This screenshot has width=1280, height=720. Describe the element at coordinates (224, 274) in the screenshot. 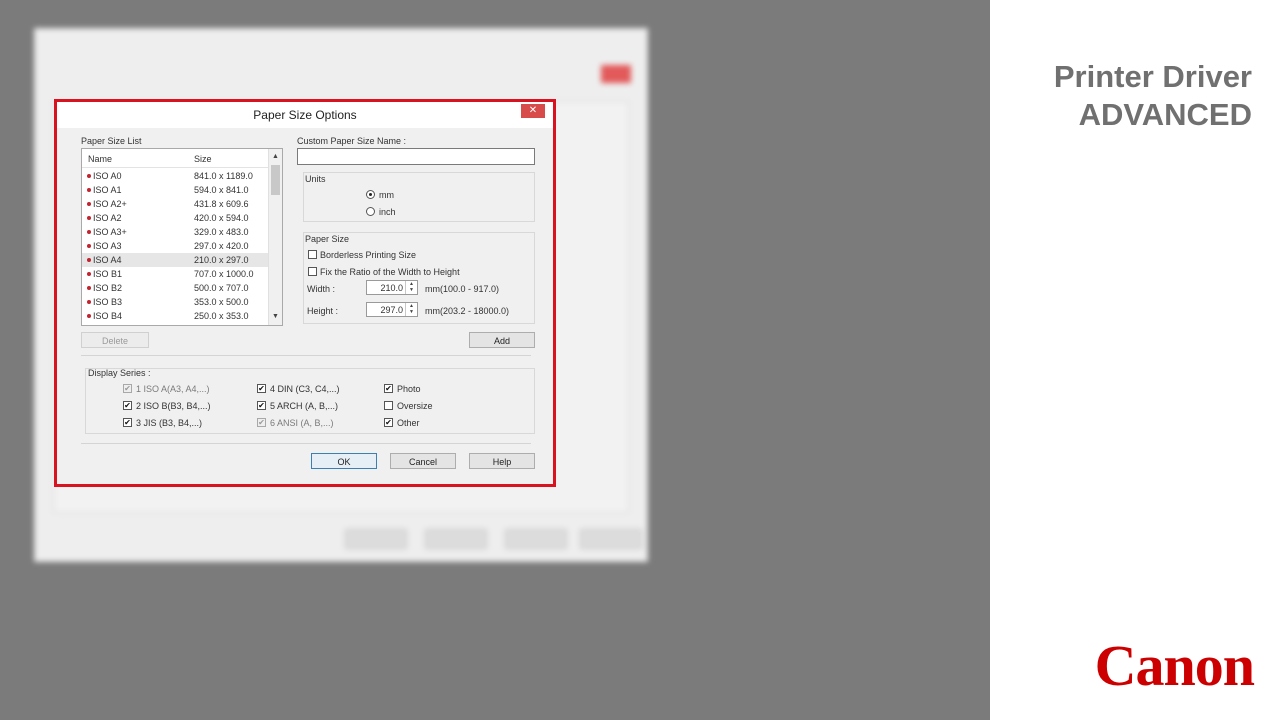

I see `paper-size: 707.0 x 1000.0` at that location.